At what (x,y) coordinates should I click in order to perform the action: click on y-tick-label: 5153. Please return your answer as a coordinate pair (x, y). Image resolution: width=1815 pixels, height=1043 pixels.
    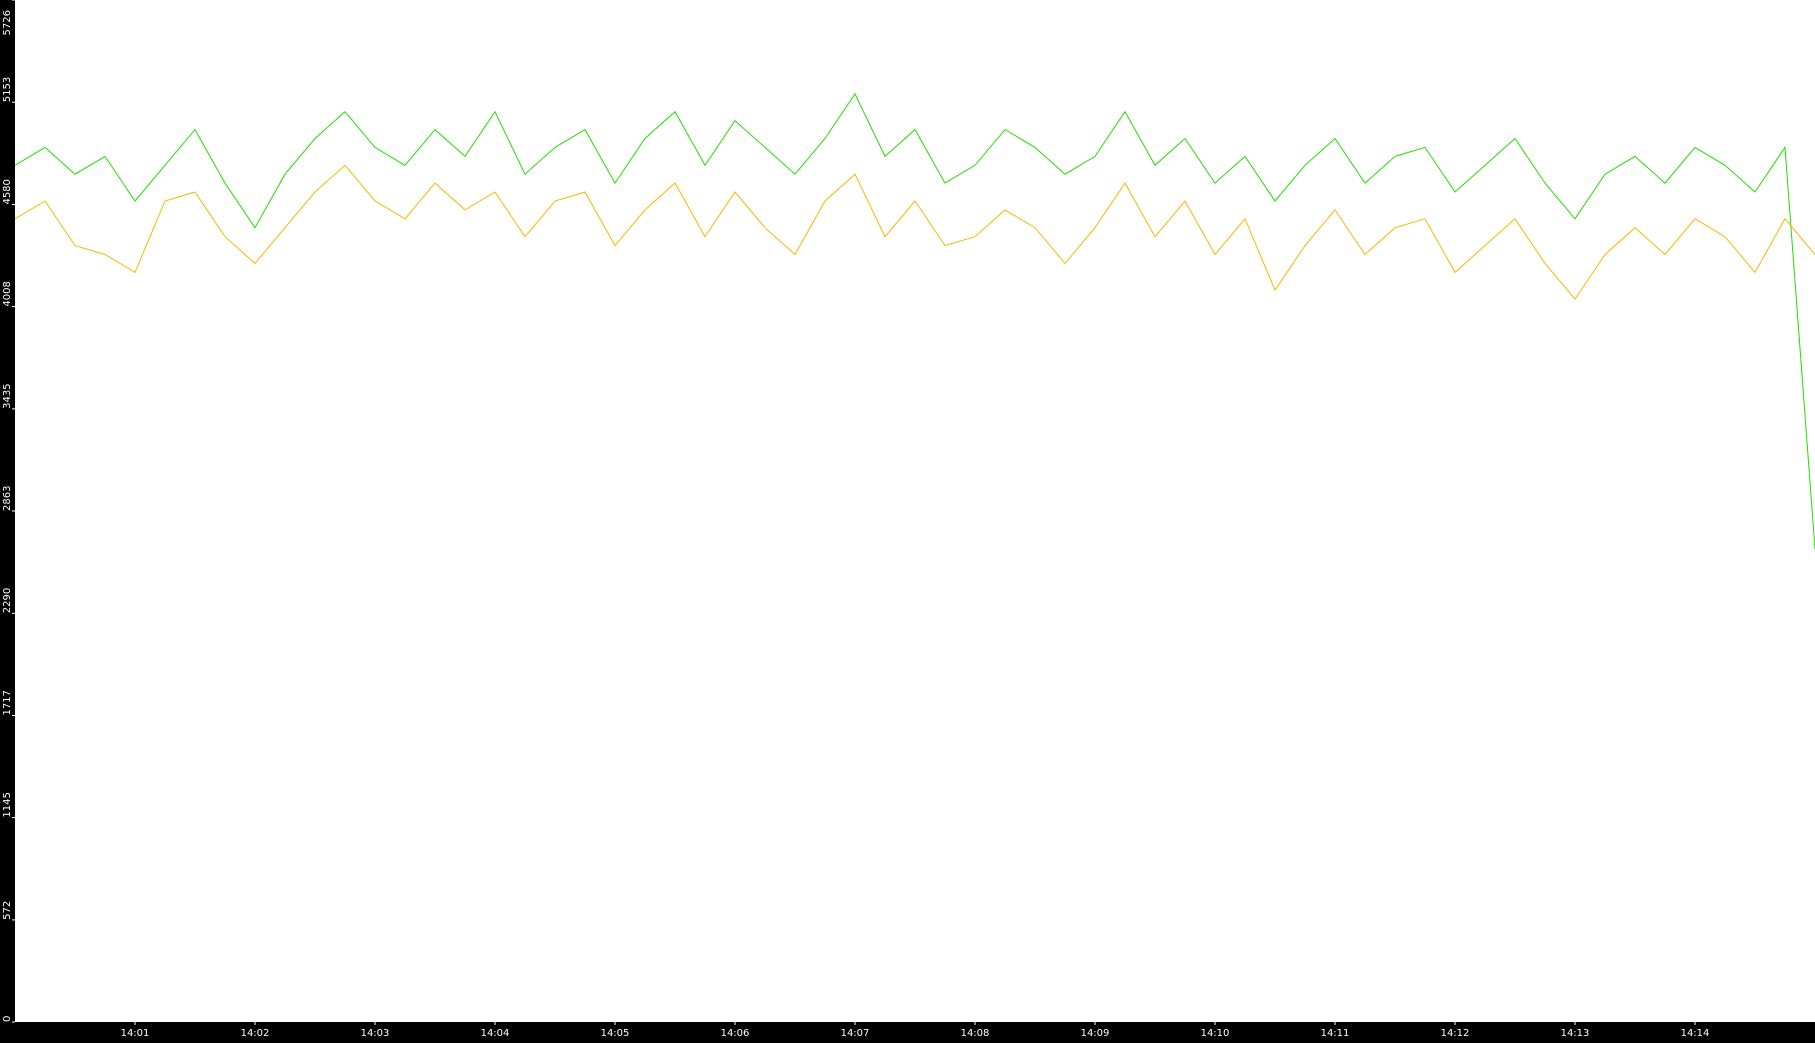
    Looking at the image, I should click on (7, 89).